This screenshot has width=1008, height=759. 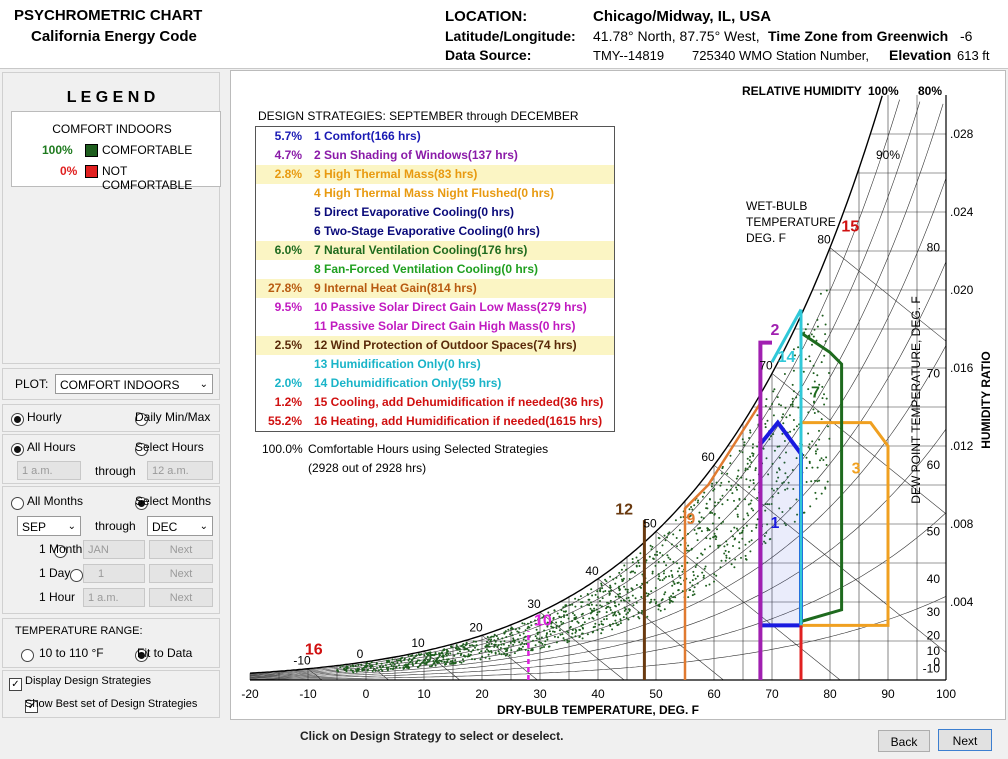 I want to click on dewpoint-tick-label: 60, so click(x=934, y=465).